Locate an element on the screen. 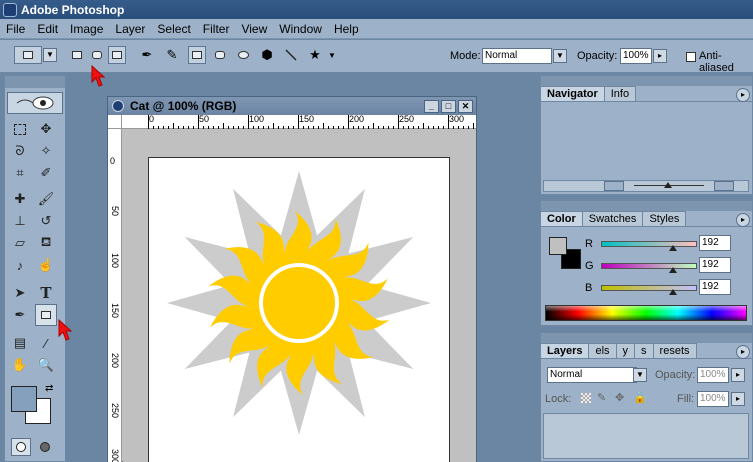  tab-history: y is located at coordinates (626, 350).